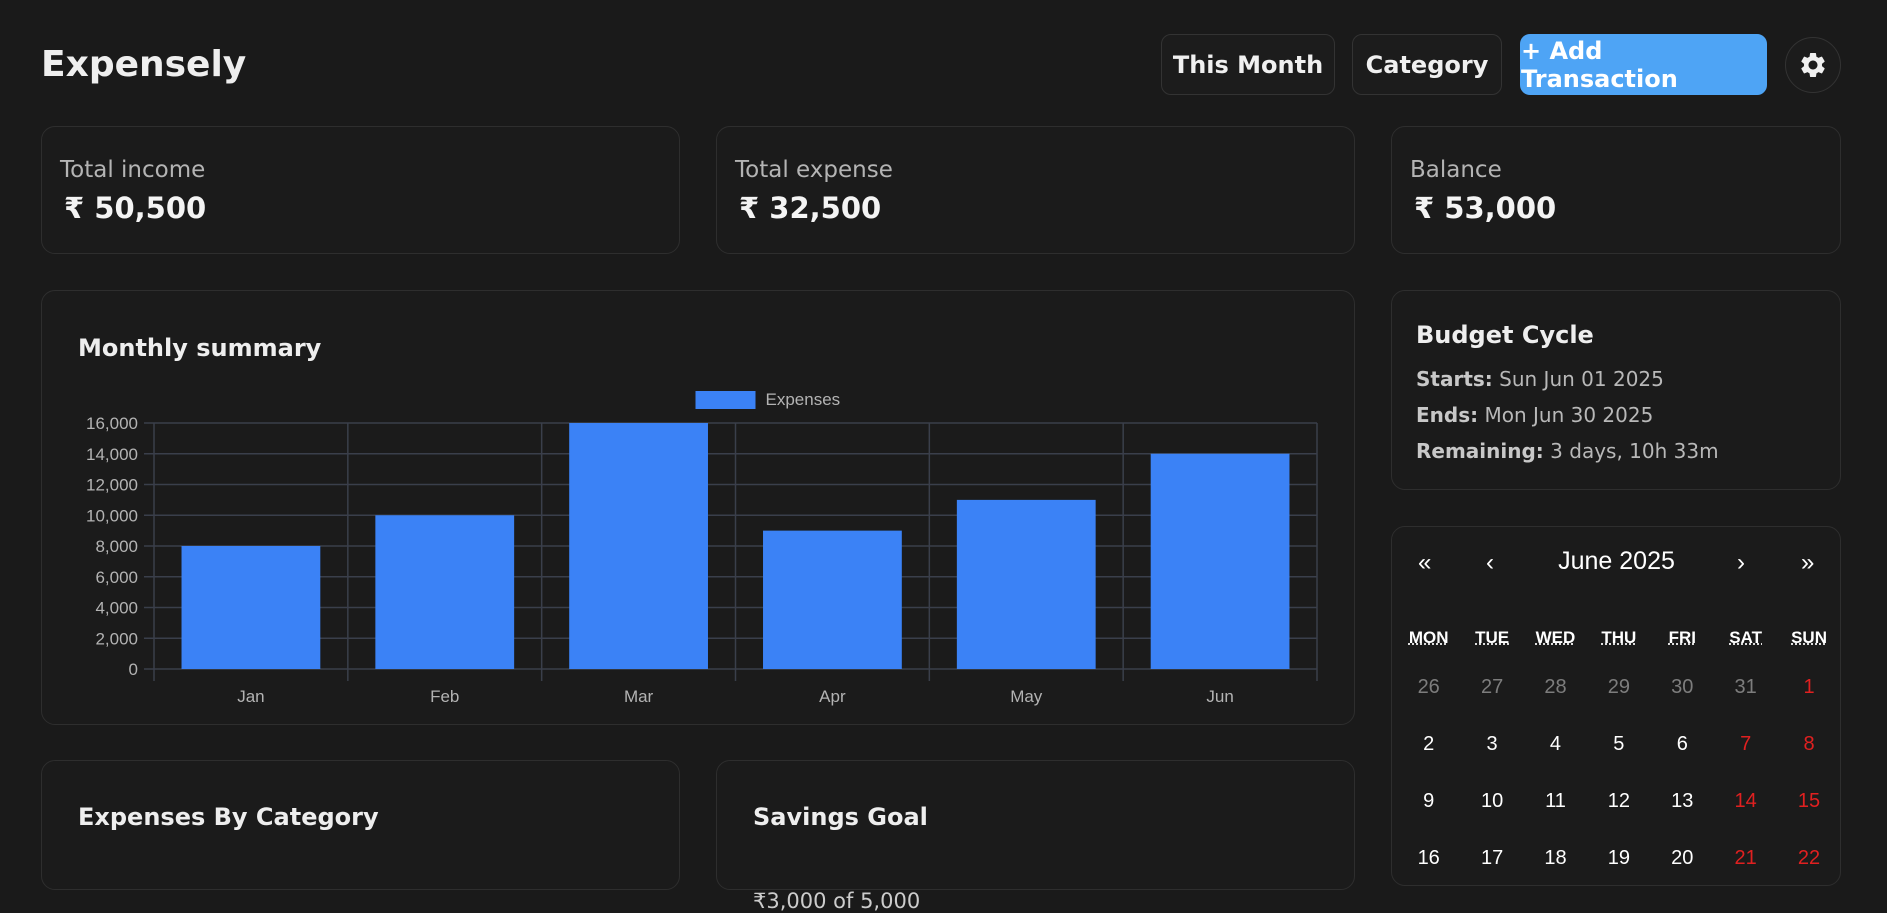  I want to click on stat-value: ₹ 32,500, so click(810, 208).